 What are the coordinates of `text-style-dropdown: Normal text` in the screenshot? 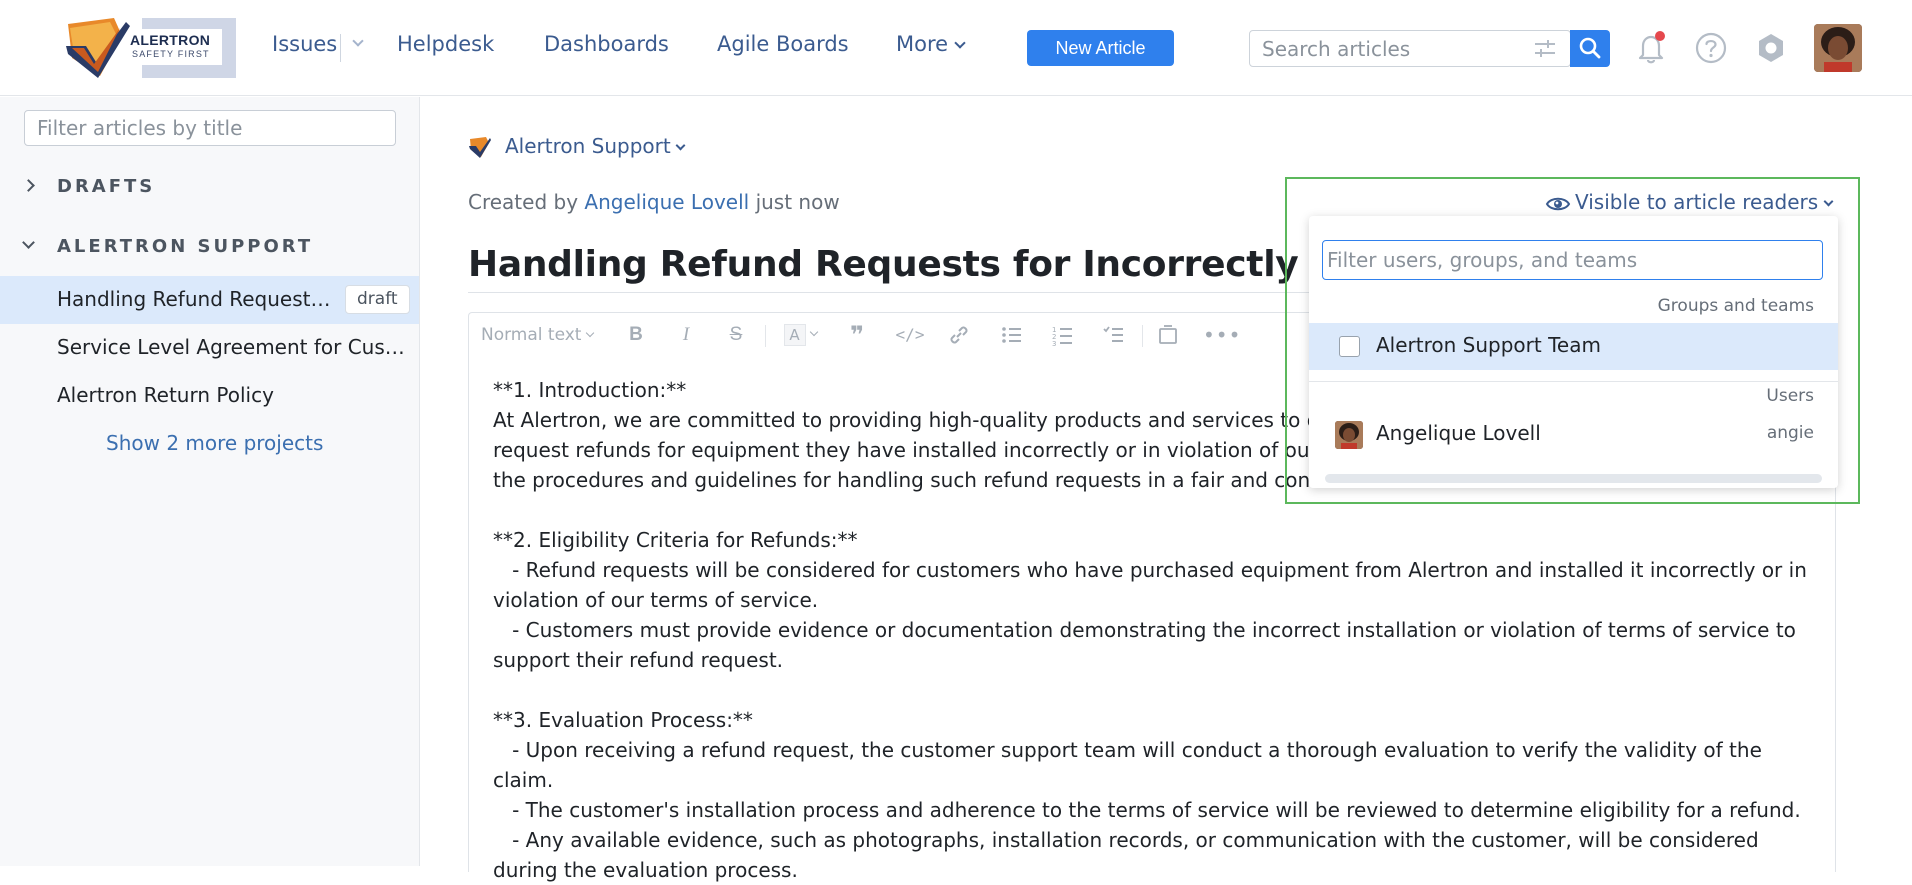 It's located at (538, 335).